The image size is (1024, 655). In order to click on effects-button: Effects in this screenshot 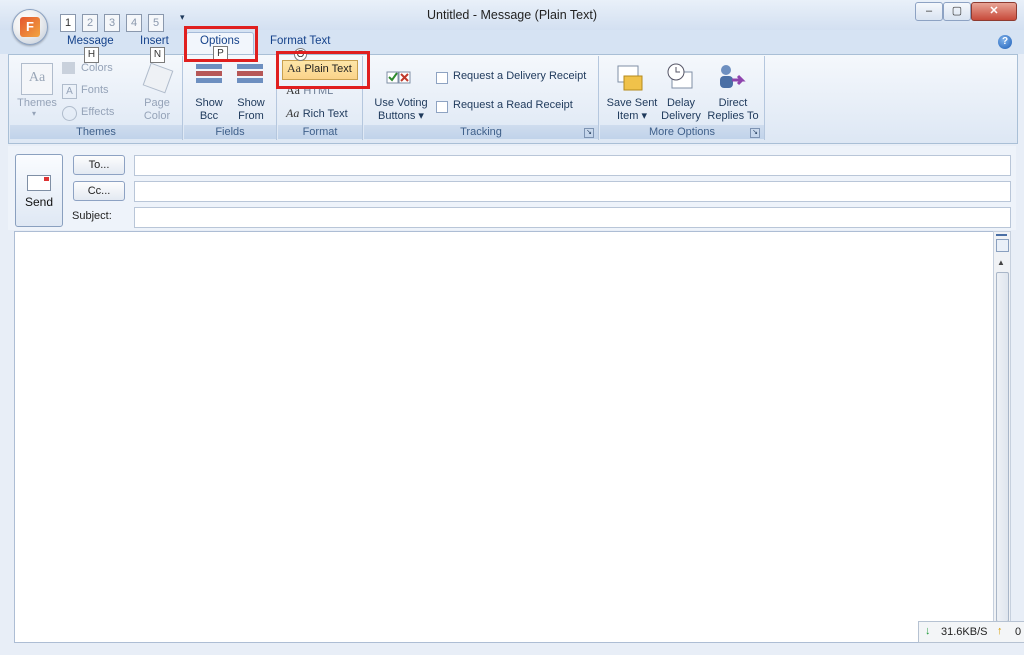, I will do `click(97, 112)`.